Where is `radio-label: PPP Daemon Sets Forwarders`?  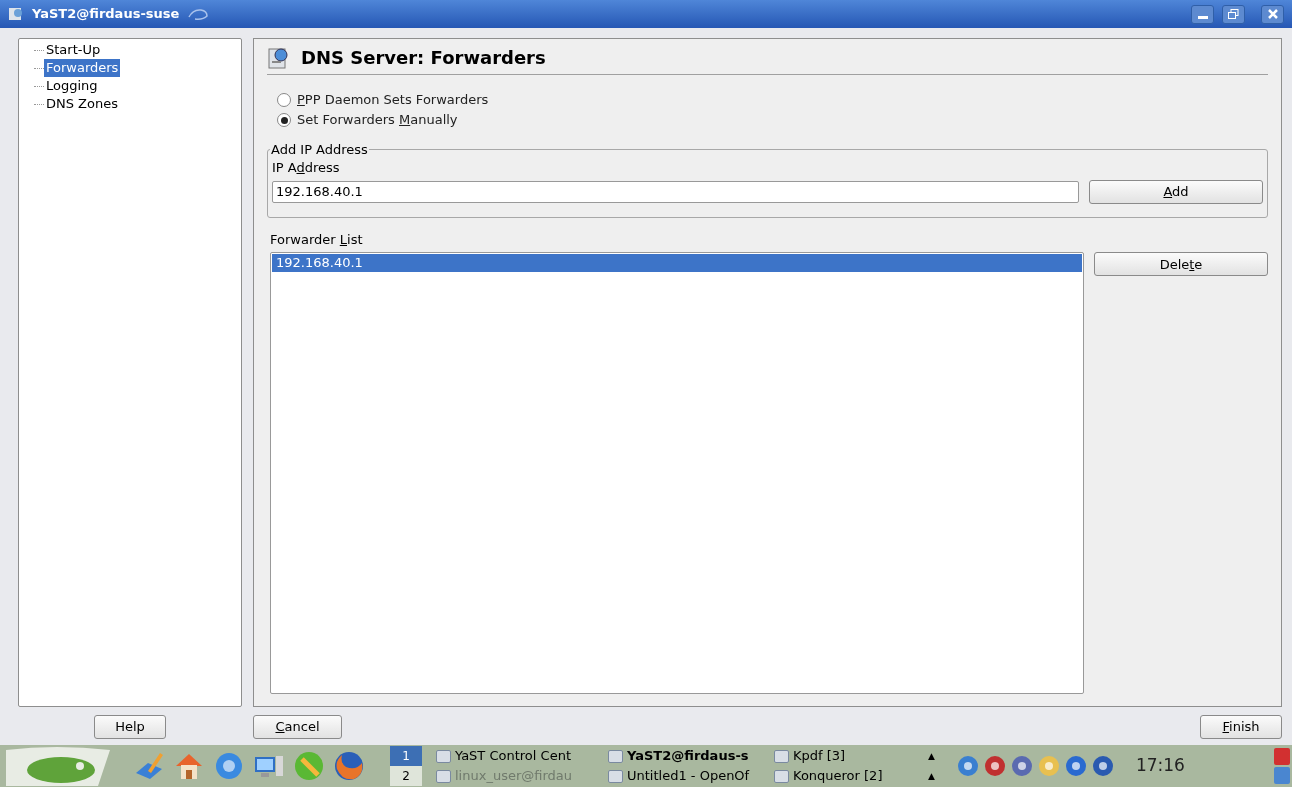 radio-label: PPP Daemon Sets Forwarders is located at coordinates (393, 100).